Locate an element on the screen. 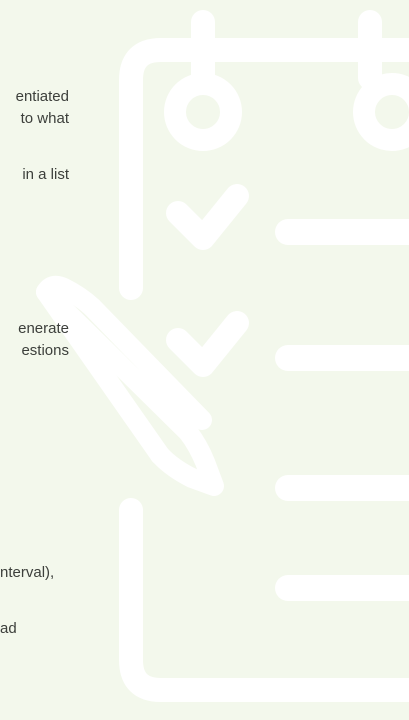 This screenshot has height=720, width=409. pencil-icon is located at coordinates (130, 385).